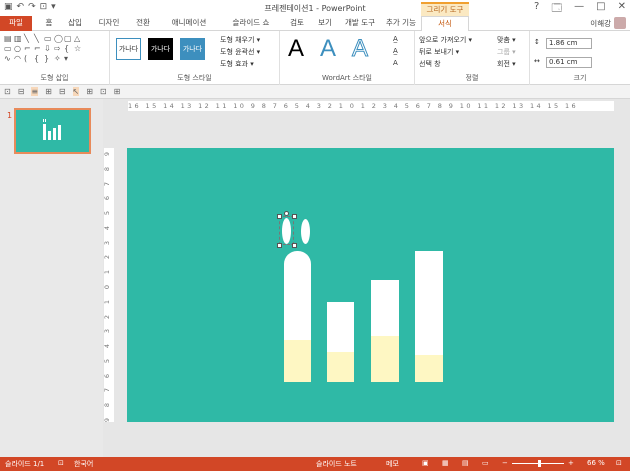 Image resolution: width=630 pixels, height=471 pixels. I want to click on language-label: 한국어, so click(83, 464).